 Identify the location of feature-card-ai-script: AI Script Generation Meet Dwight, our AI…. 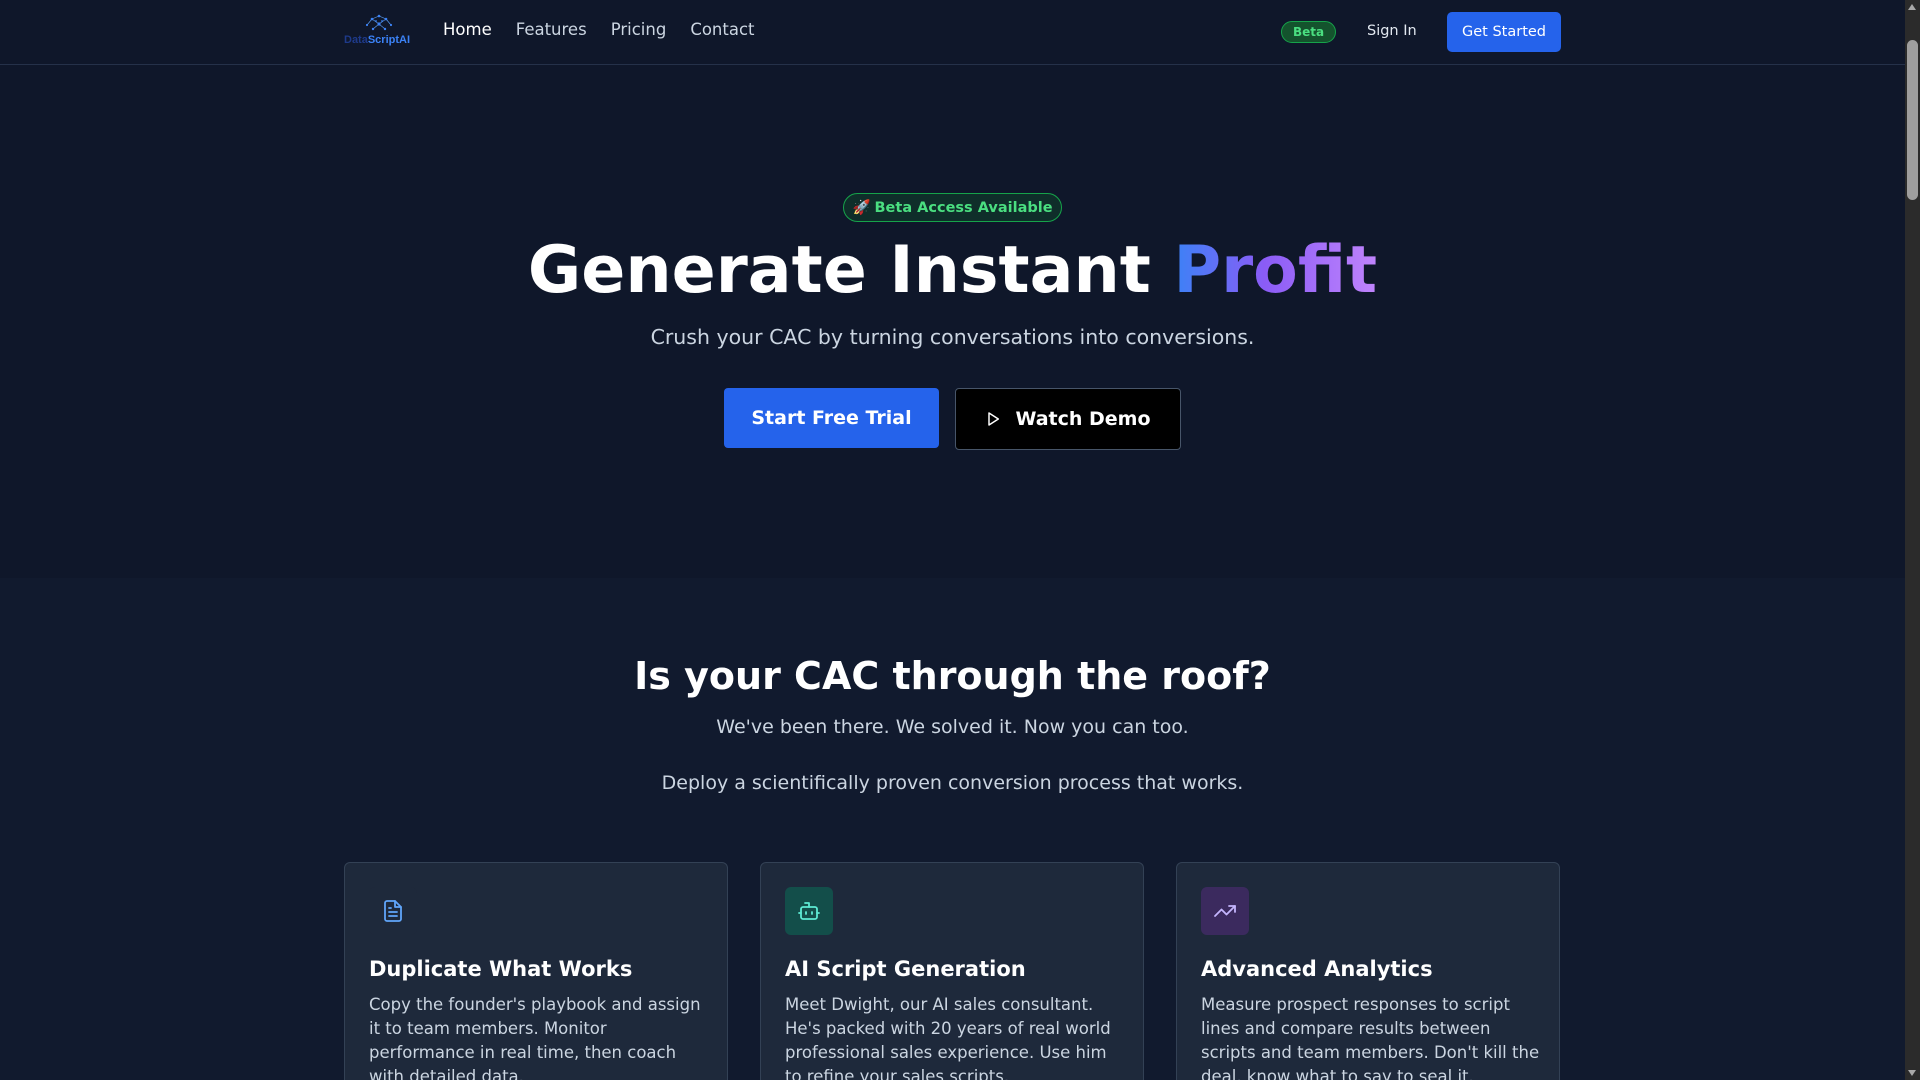
(952, 971).